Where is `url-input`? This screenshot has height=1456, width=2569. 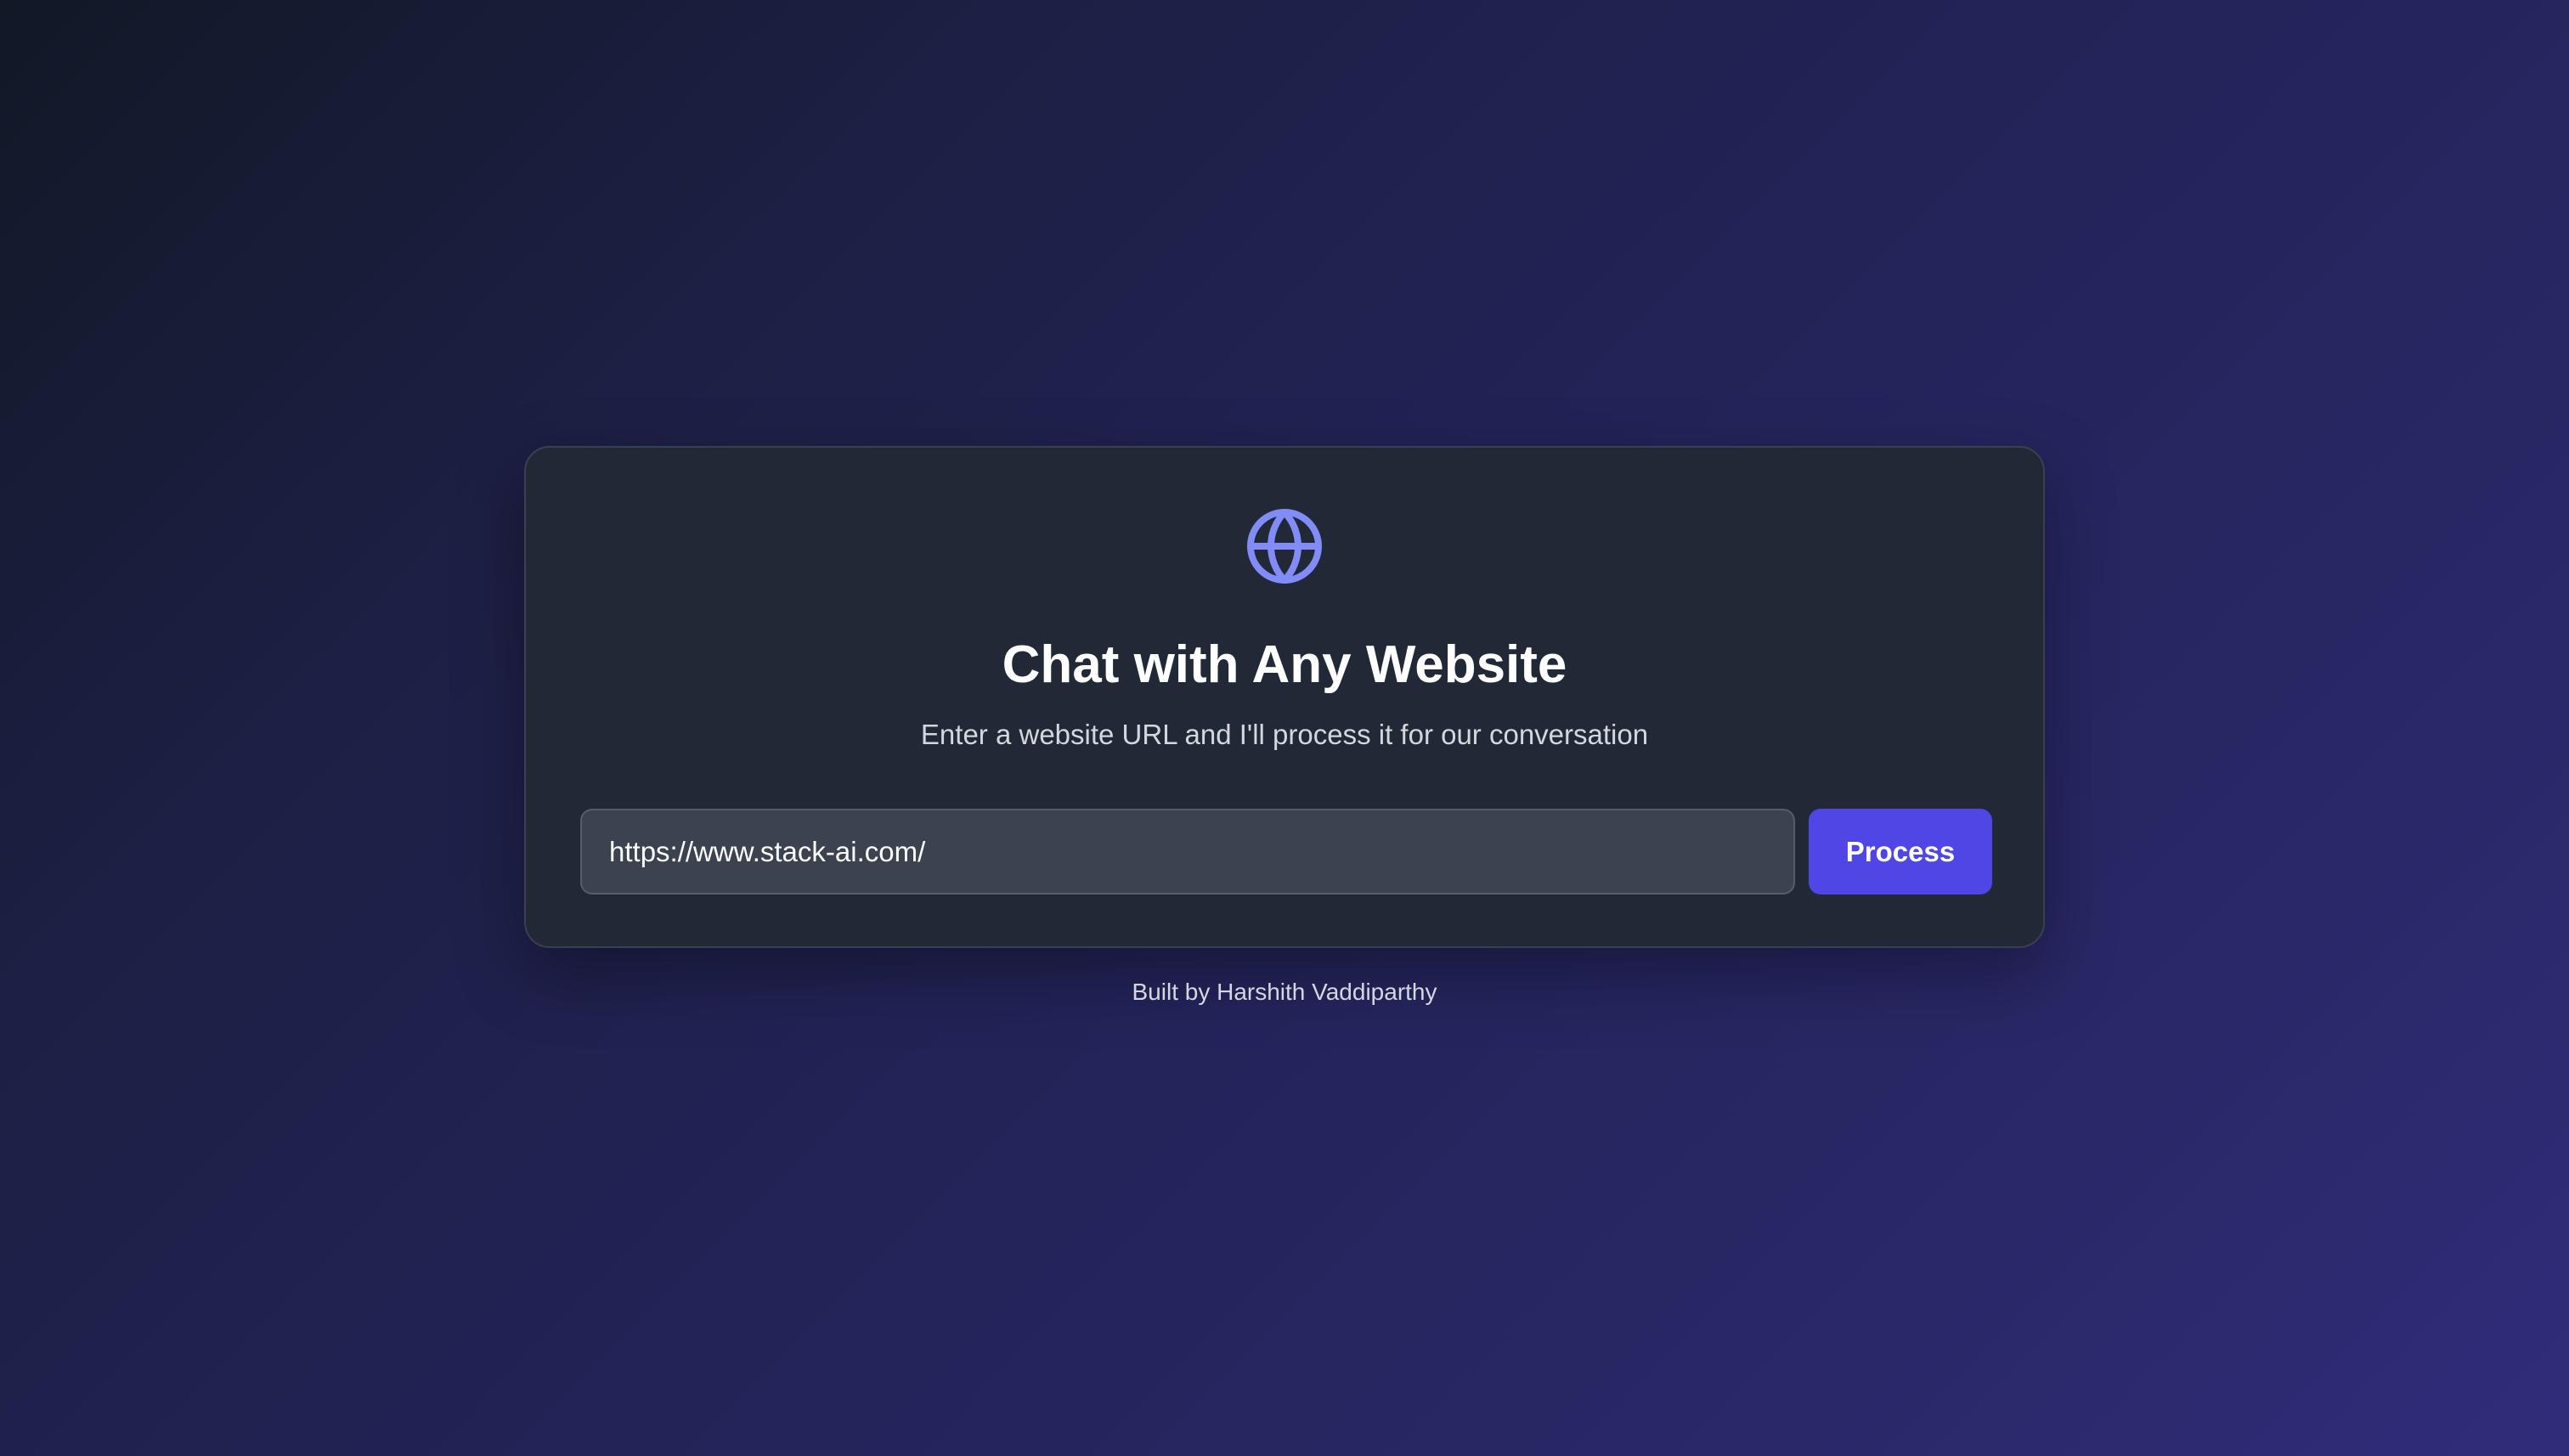
url-input is located at coordinates (1187, 851).